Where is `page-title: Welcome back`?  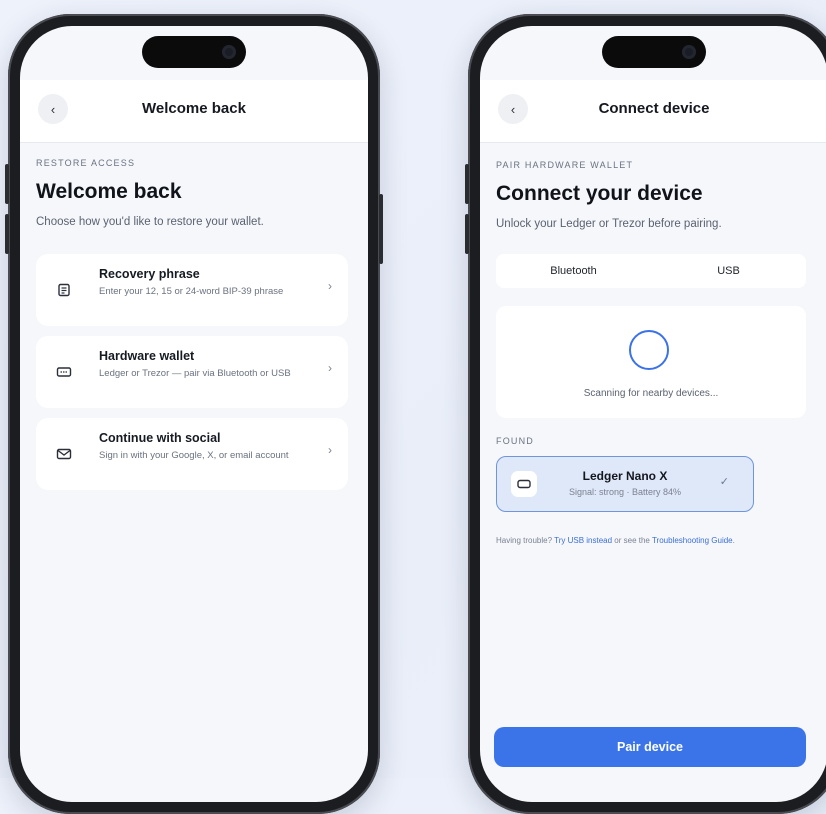 page-title: Welcome back is located at coordinates (109, 191).